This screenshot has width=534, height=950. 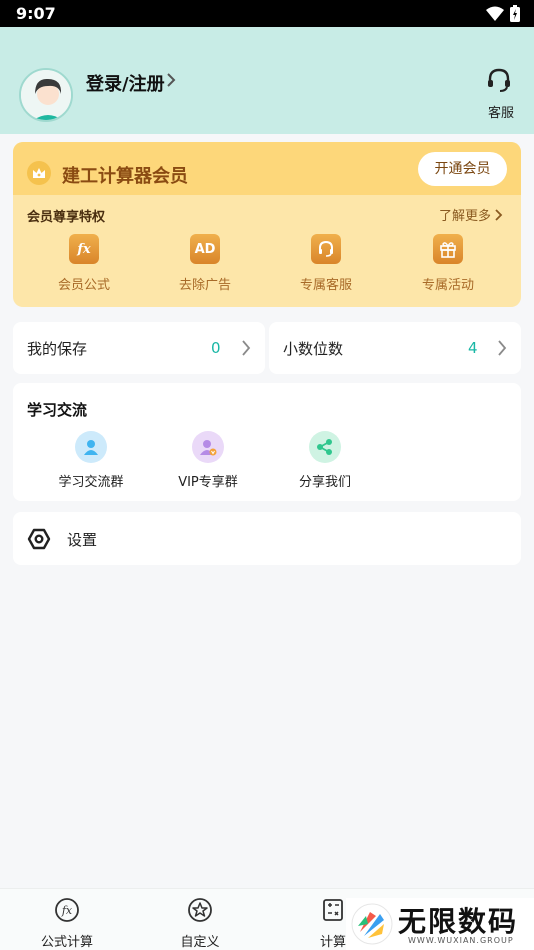 I want to click on perk-label: 会员公式, so click(x=83, y=285).